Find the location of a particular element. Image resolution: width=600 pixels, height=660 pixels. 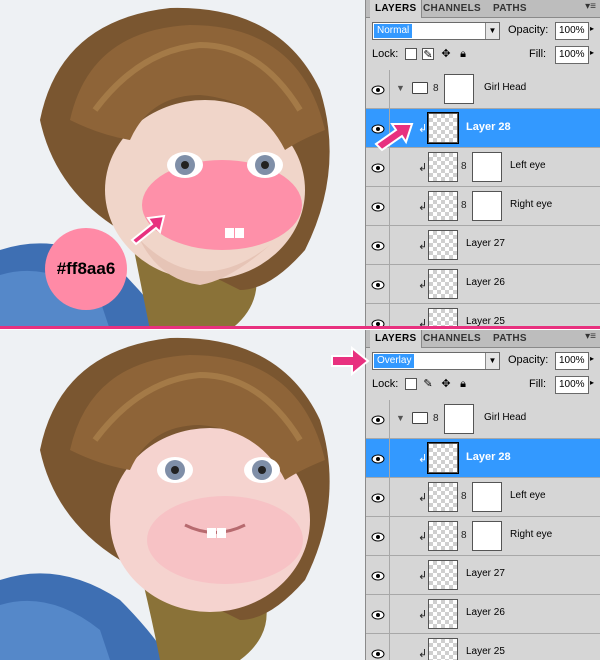

hex-color-label: #ff8aa6 is located at coordinates (86, 268).